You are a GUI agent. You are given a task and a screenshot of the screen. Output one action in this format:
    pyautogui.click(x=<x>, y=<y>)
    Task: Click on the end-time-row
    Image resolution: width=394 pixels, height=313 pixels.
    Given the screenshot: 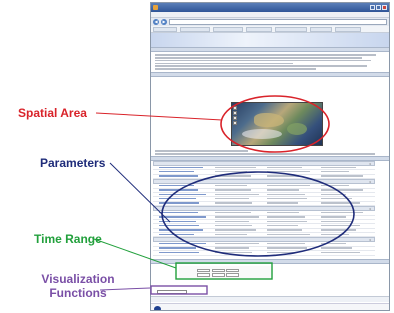 What is the action you would take?
    pyautogui.click(x=226, y=275)
    